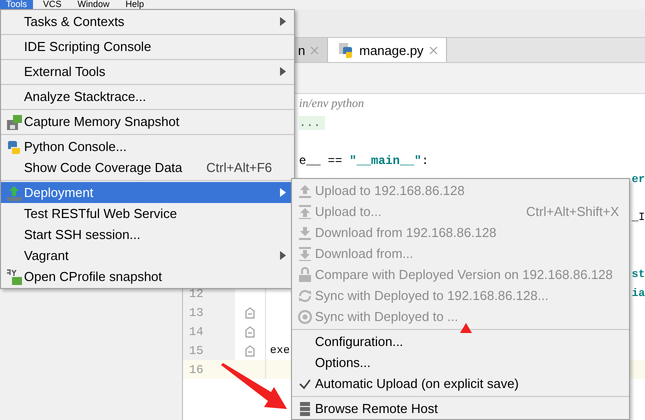 Image resolution: width=645 pixels, height=420 pixels. What do you see at coordinates (52, 4) in the screenshot?
I see `menu-bar-item: VCS` at bounding box center [52, 4].